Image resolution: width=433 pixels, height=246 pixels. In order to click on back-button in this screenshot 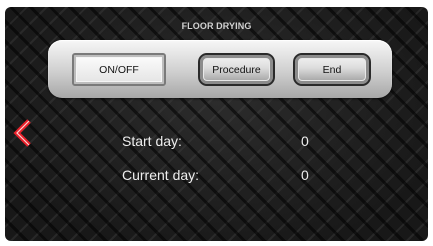, I will do `click(23, 133)`.